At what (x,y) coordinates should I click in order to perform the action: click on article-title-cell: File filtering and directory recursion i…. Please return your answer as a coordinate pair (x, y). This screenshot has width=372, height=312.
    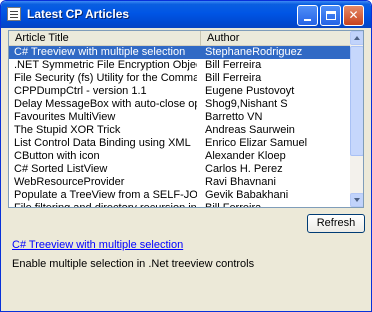
    Looking at the image, I should click on (105, 204).